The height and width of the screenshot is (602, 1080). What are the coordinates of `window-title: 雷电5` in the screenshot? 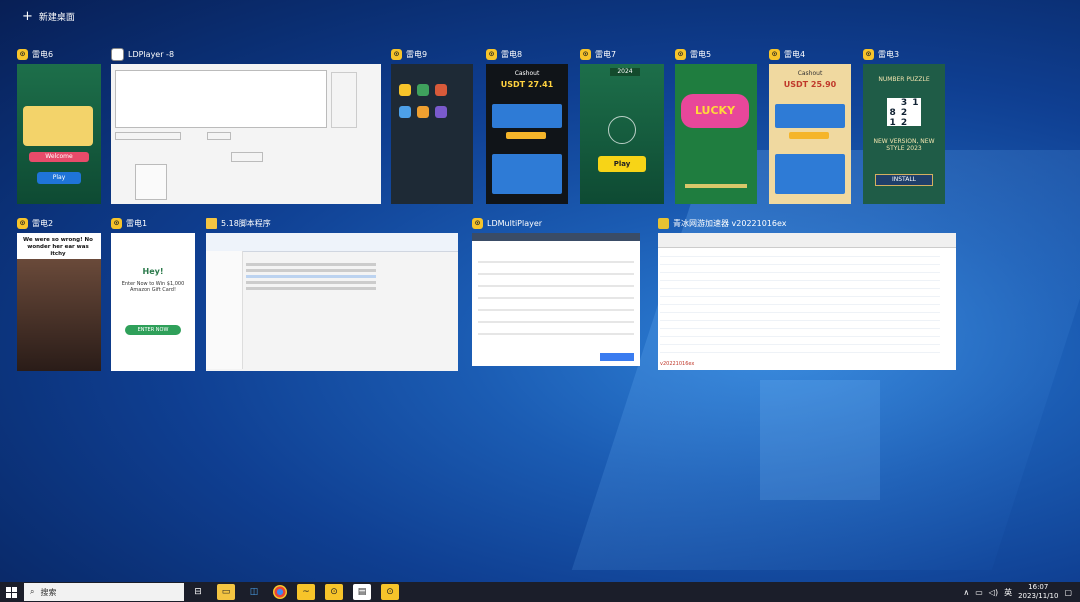 It's located at (701, 54).